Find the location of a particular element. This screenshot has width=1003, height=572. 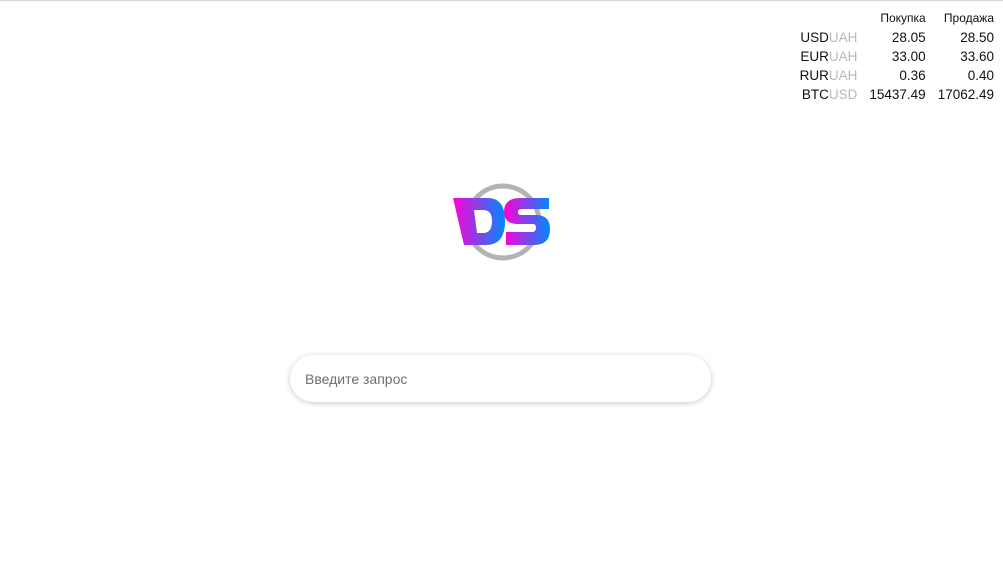

sell-rate: 33.60 is located at coordinates (977, 56).